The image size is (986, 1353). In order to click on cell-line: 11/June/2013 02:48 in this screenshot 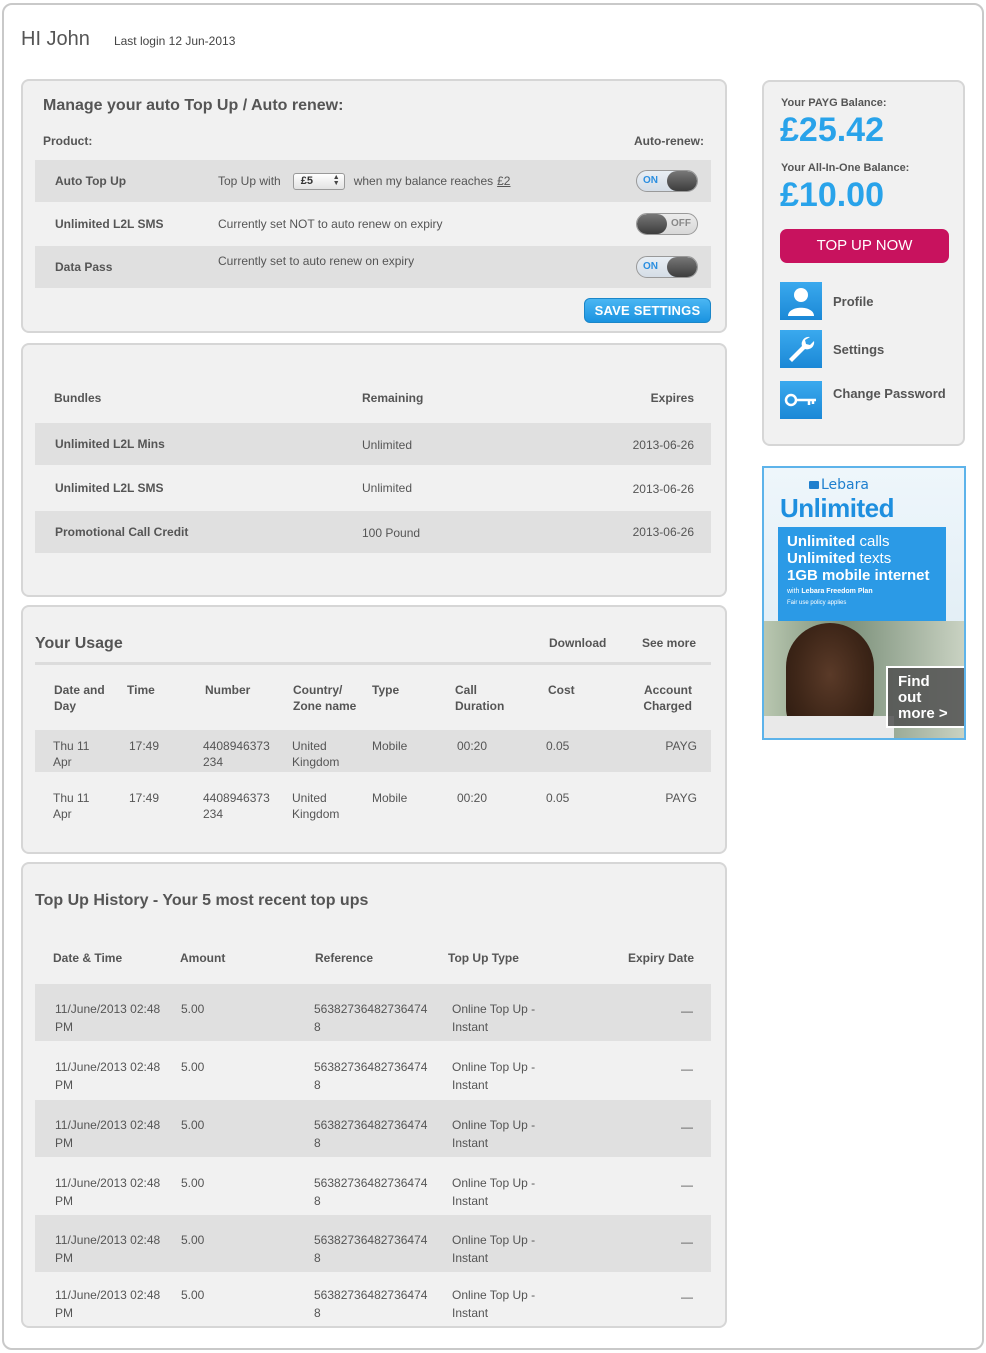, I will do `click(108, 1009)`.